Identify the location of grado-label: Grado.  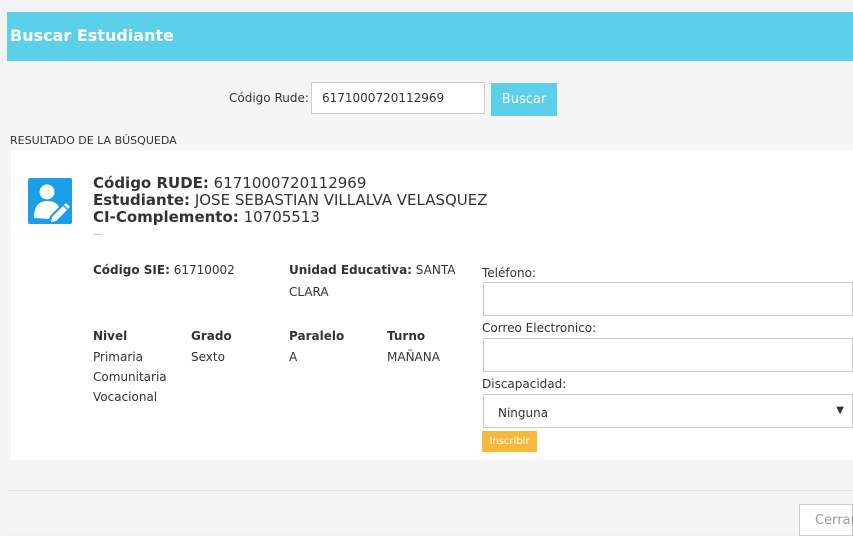
(211, 336).